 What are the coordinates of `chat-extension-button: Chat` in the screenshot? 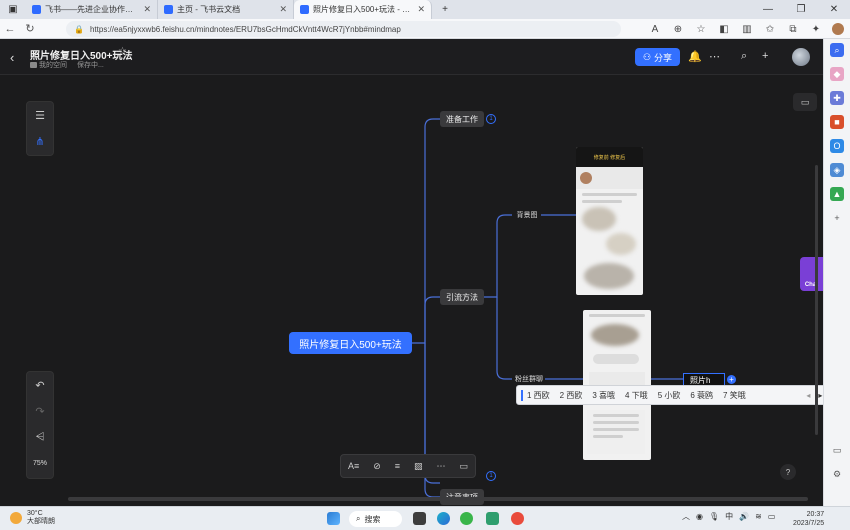 It's located at (811, 274).